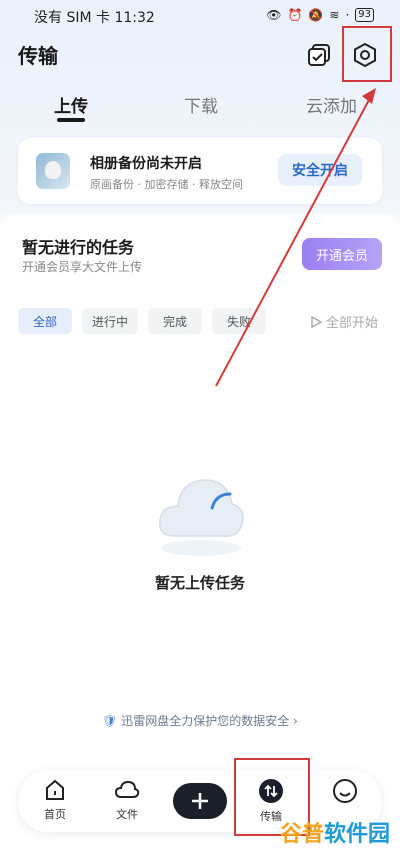 The image size is (400, 856). I want to click on shield-icon: 🛡, so click(110, 721).